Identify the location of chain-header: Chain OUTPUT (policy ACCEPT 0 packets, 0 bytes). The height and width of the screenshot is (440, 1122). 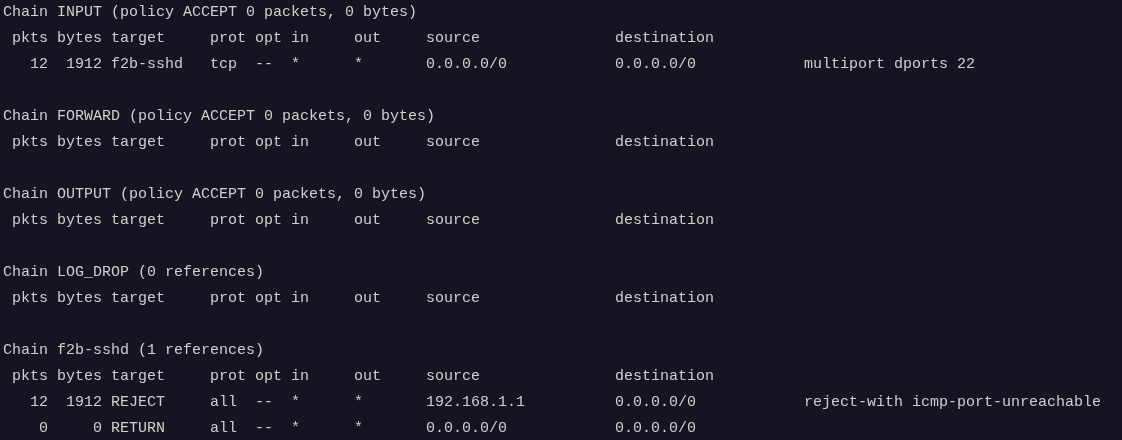
(215, 194).